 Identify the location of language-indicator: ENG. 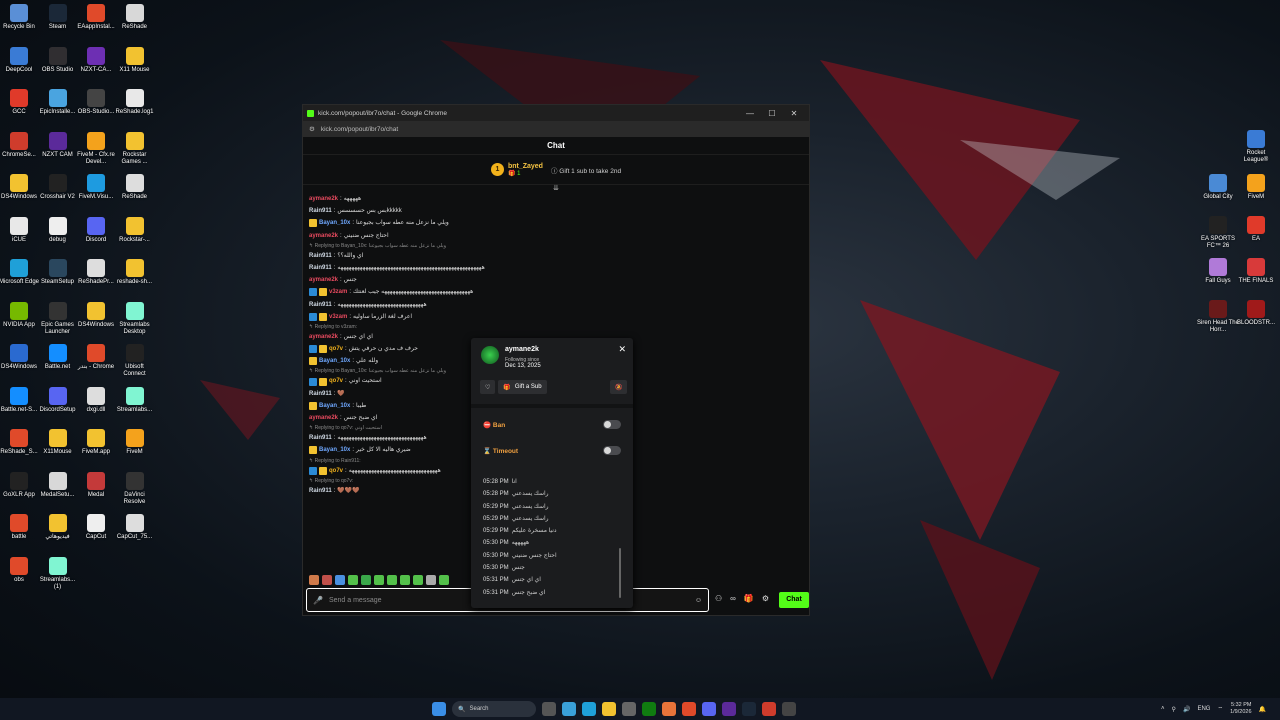
(1203, 709).